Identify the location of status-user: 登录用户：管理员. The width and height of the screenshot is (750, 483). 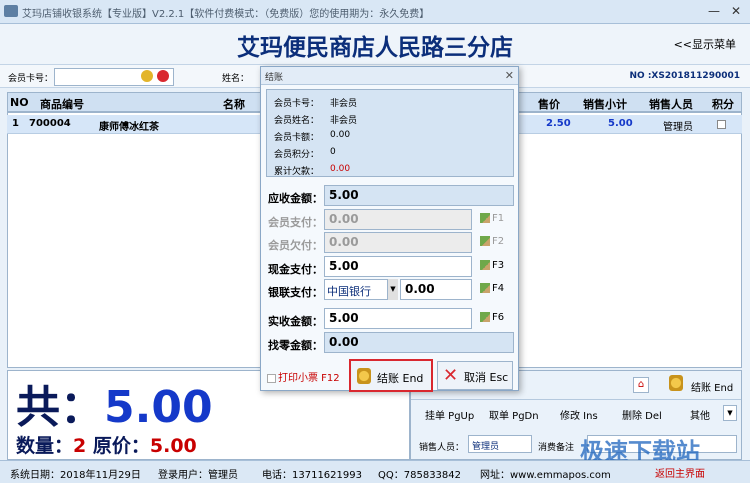
(198, 475).